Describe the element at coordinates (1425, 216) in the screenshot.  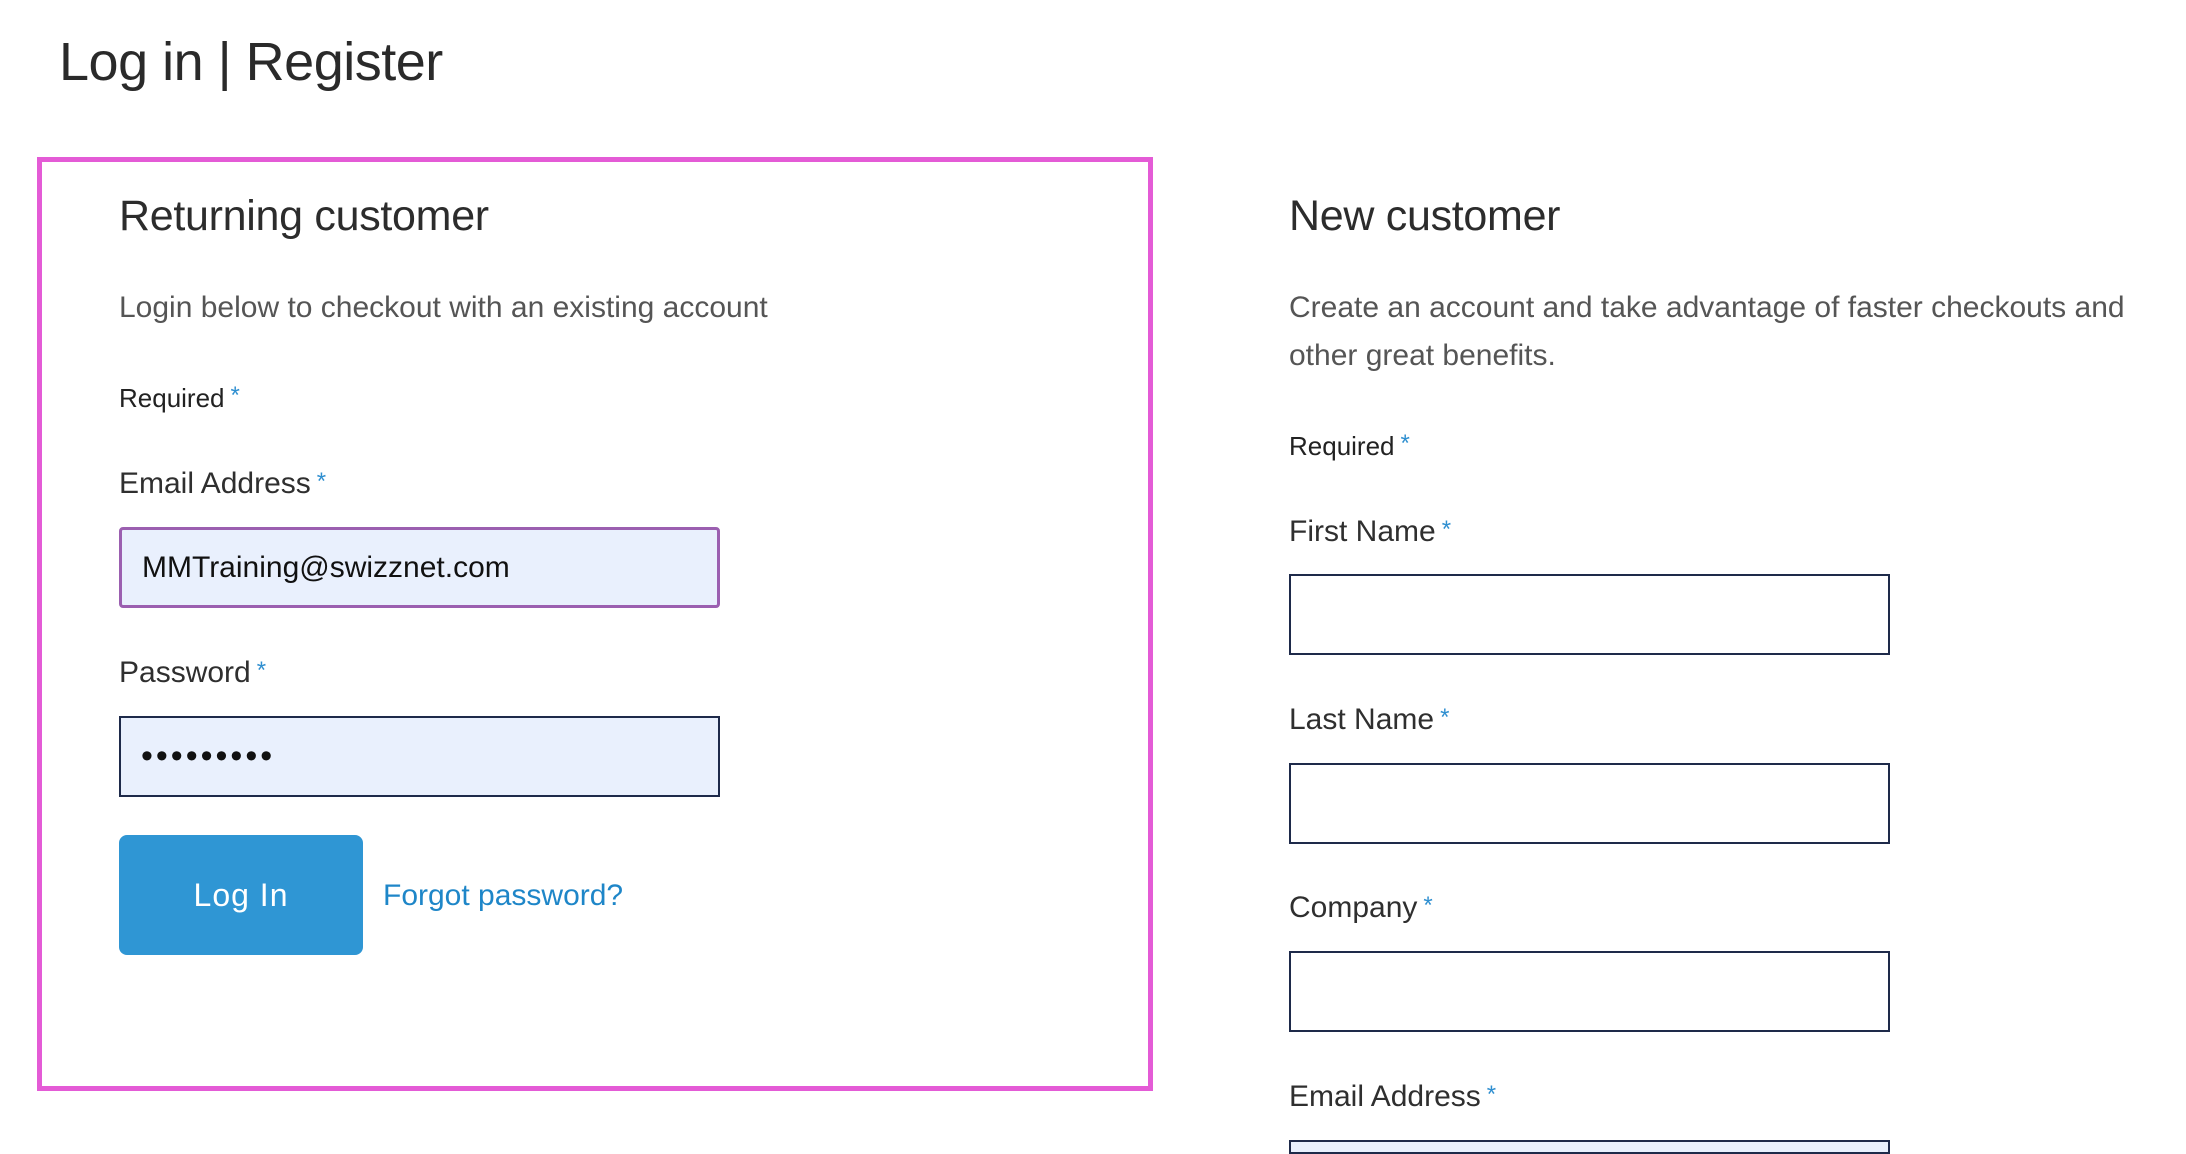
I see `new-customer-title: New customer` at that location.